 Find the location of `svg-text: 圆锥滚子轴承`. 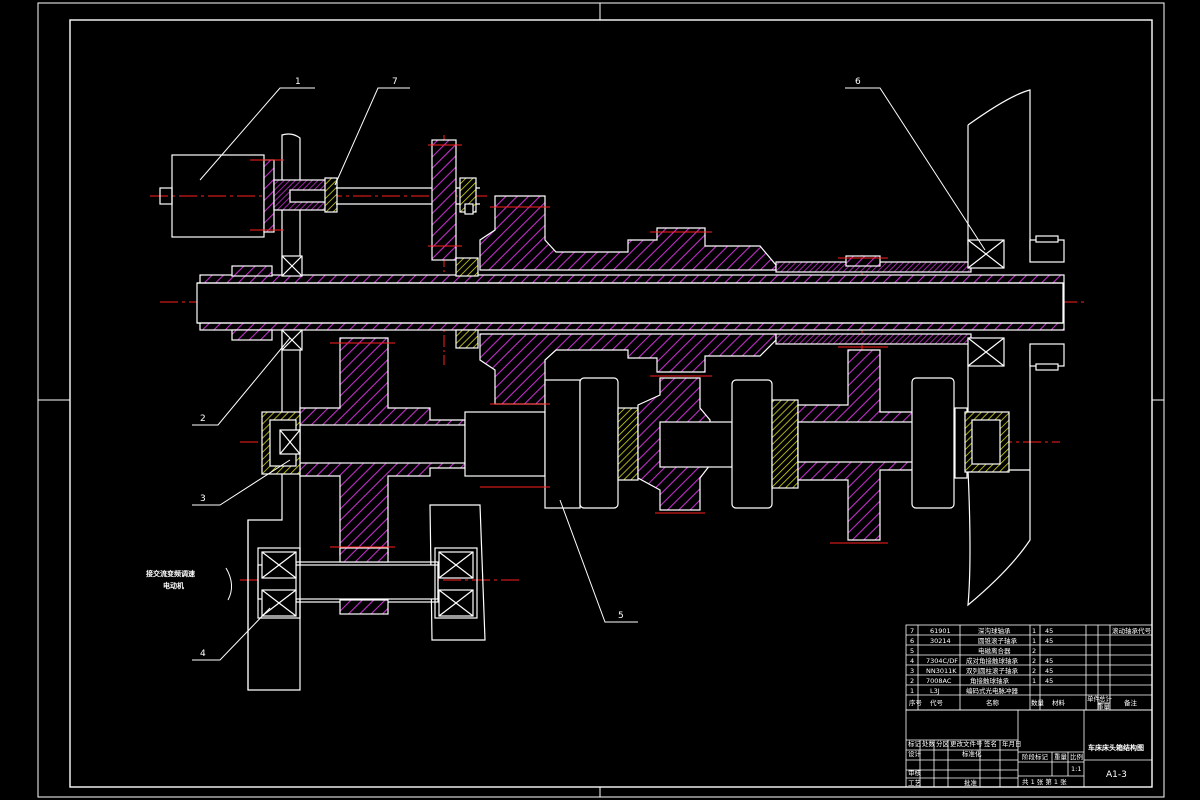

svg-text: 圆锥滚子轴承 is located at coordinates (998, 640).